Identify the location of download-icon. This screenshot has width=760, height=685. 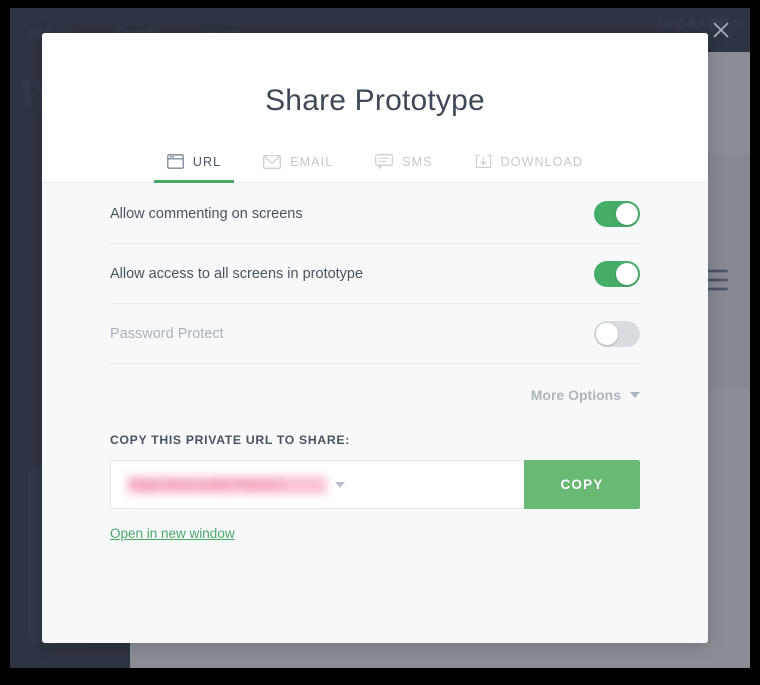
(483, 161).